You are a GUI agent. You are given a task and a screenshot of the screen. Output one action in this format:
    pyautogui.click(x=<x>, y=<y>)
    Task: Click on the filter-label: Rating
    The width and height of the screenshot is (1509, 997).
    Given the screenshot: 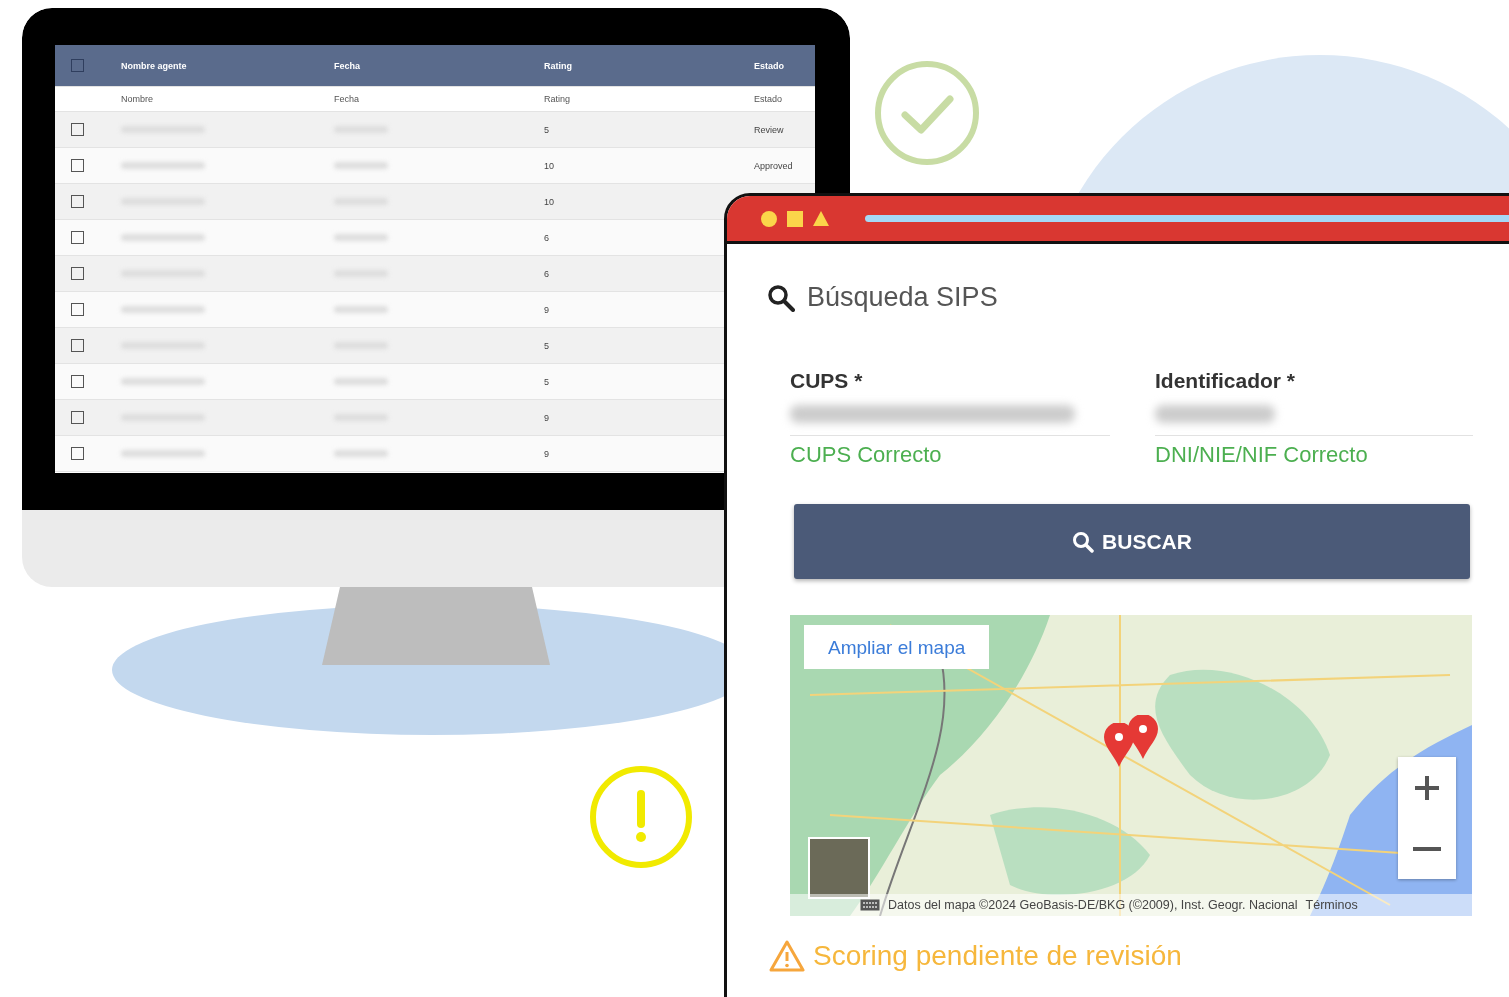 What is the action you would take?
    pyautogui.click(x=557, y=99)
    